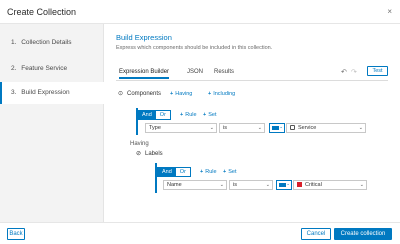 This screenshot has height=244, width=400. I want to click on tab-results: Results, so click(224, 72).